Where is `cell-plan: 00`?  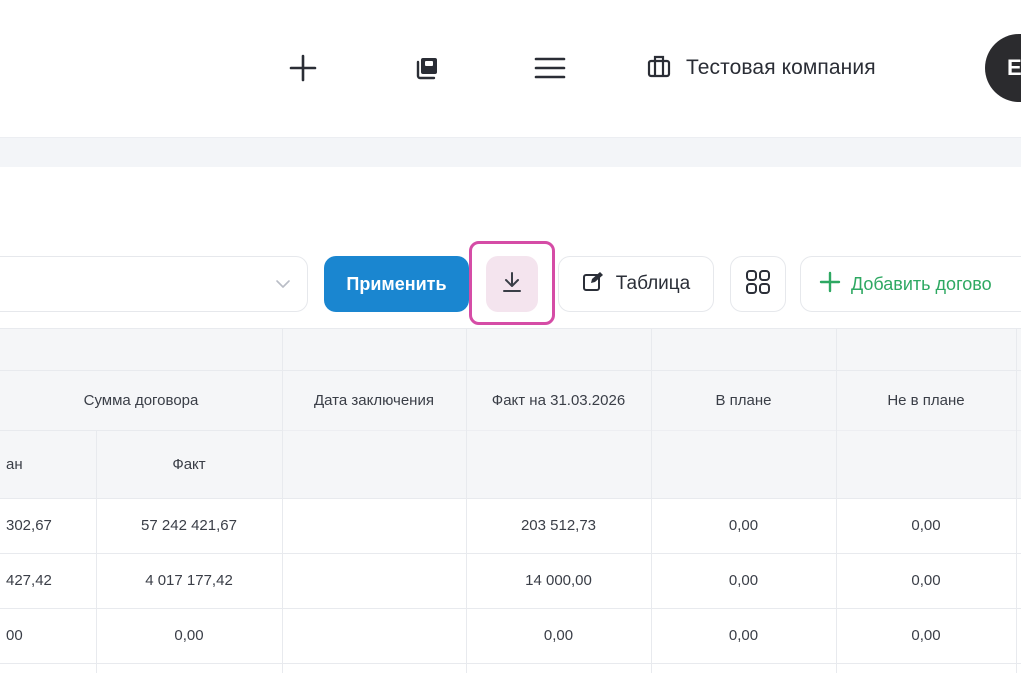
cell-plan: 00 is located at coordinates (14, 635).